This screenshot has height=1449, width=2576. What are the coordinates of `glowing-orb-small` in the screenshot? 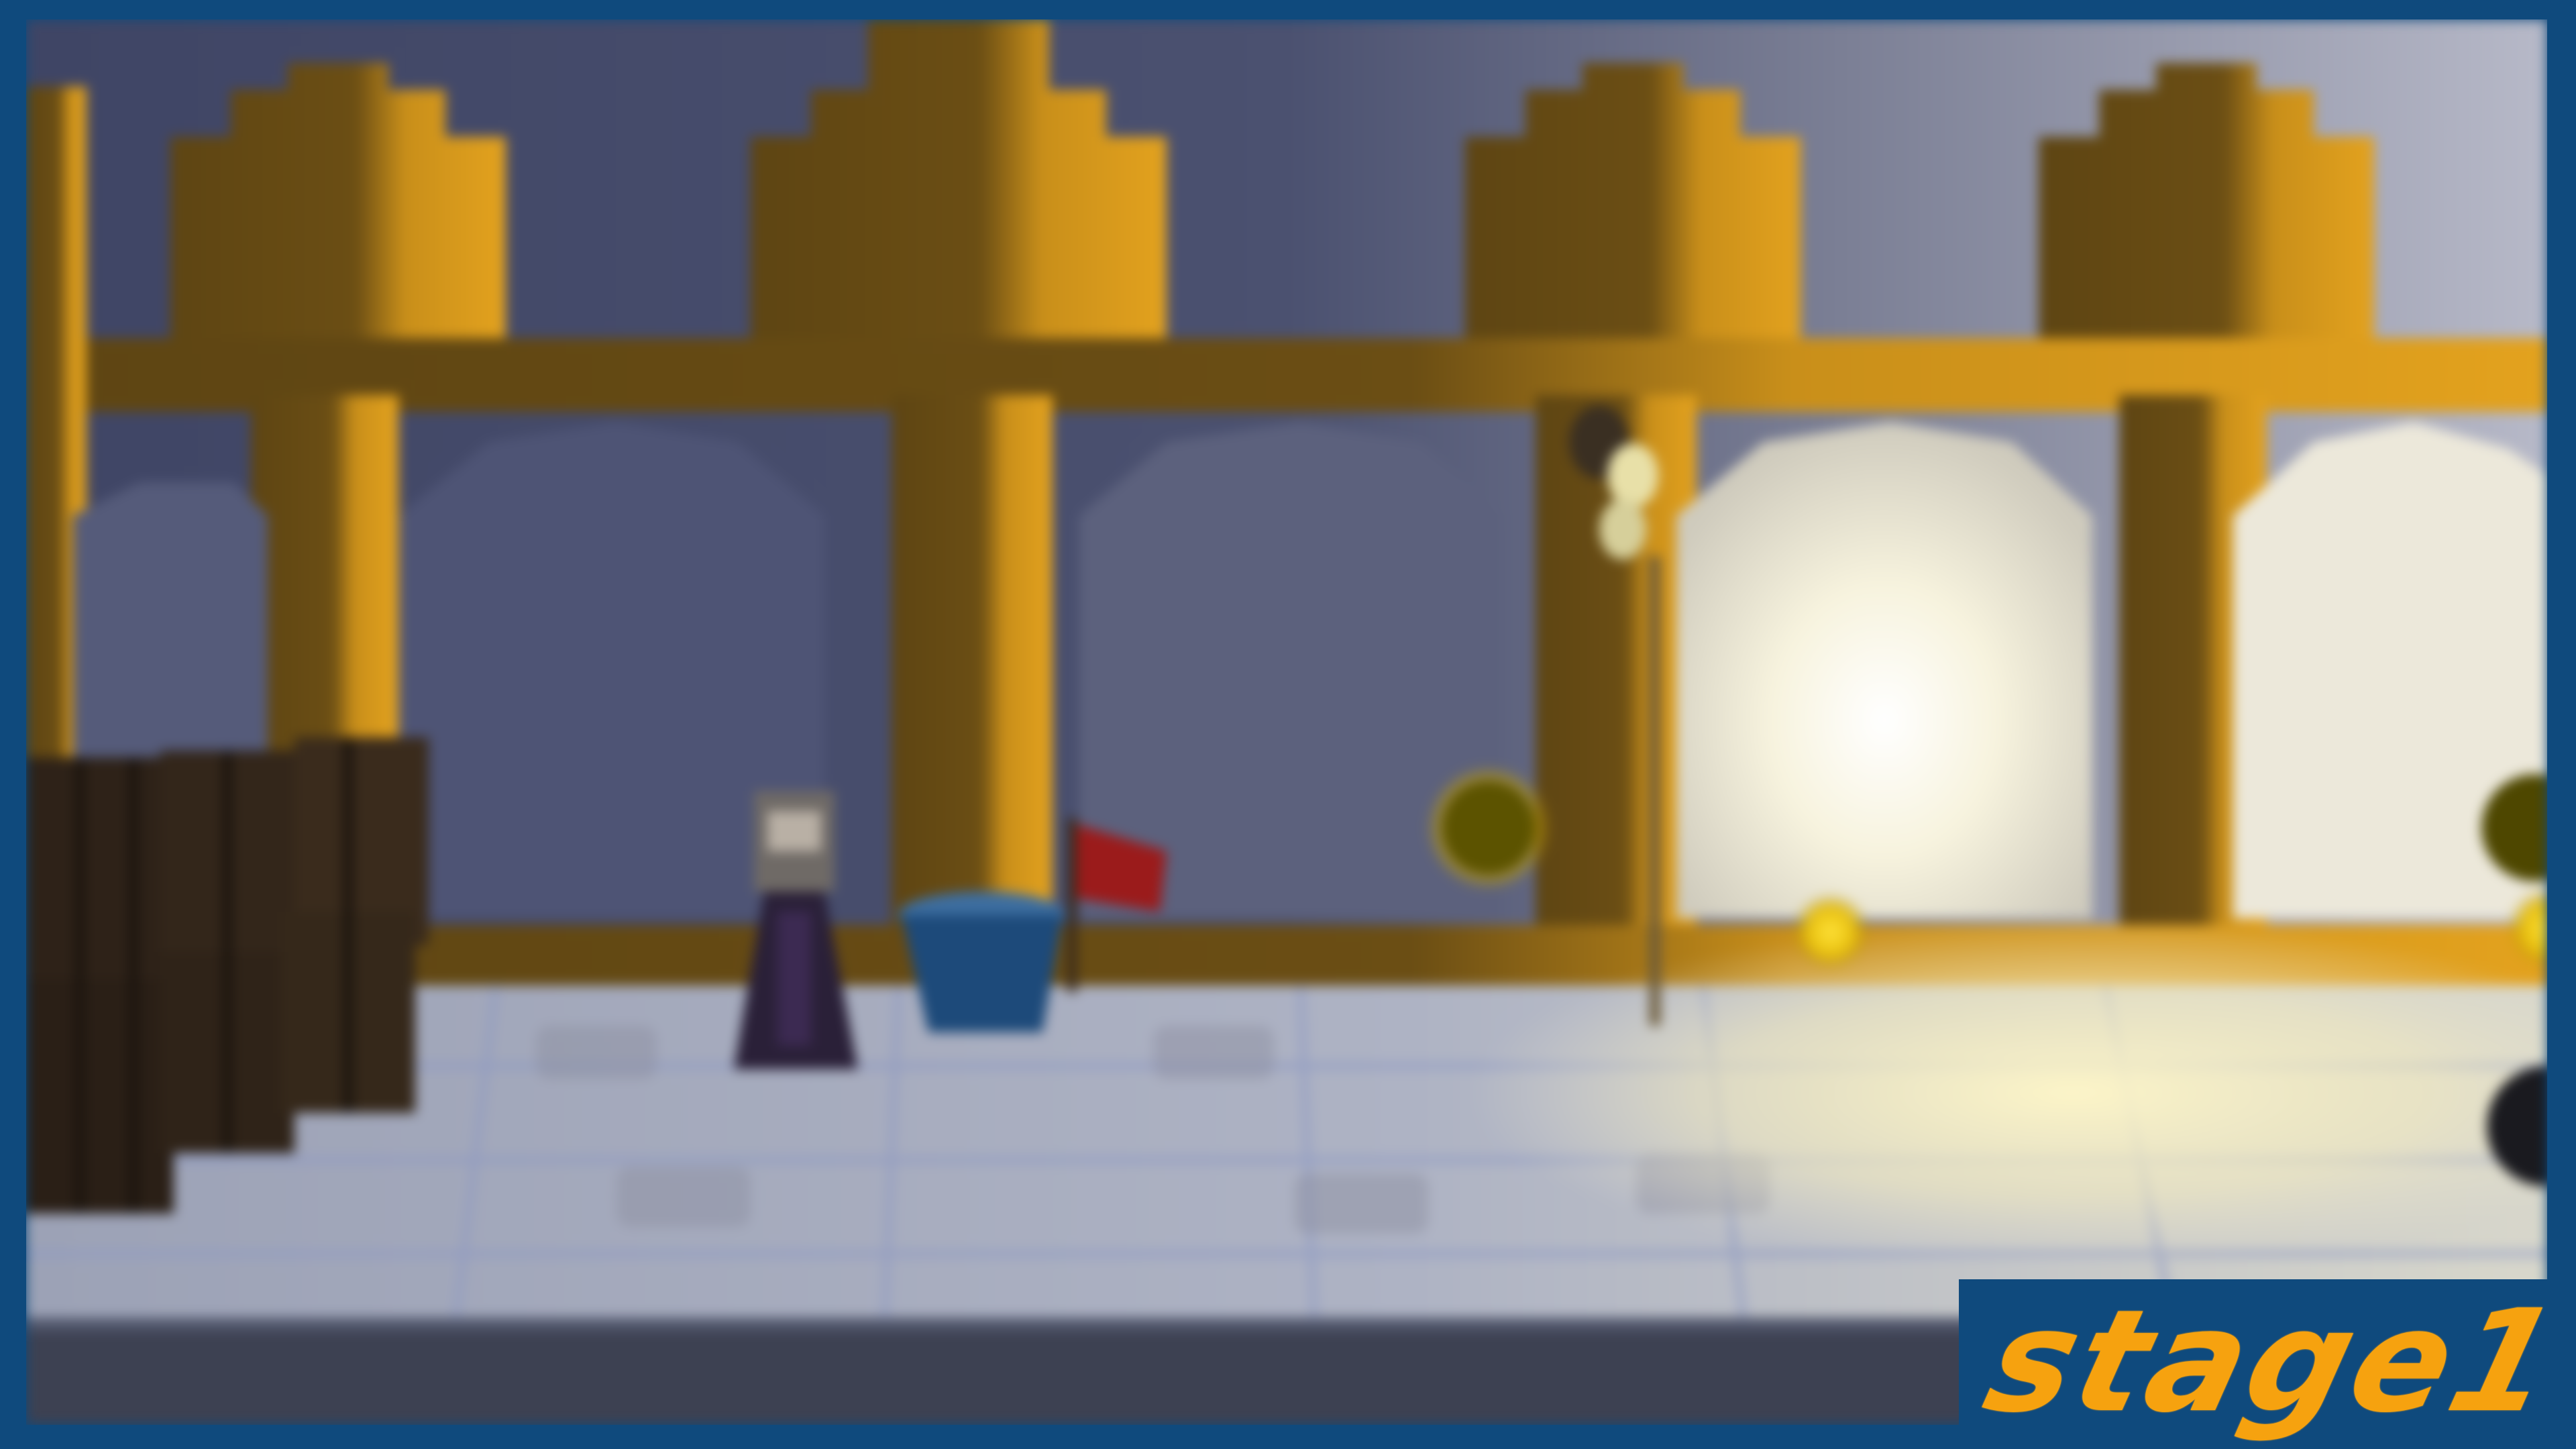 It's located at (1831, 932).